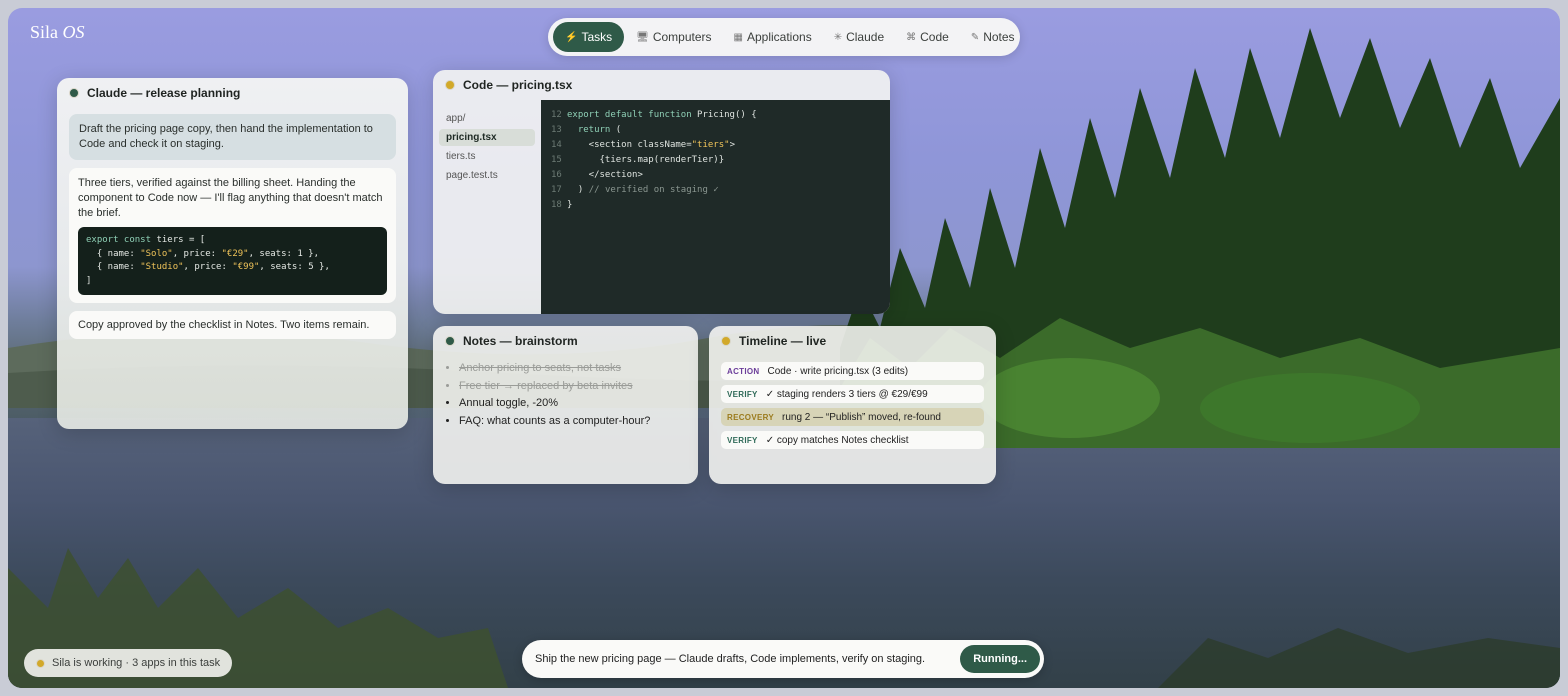 Image resolution: width=1568 pixels, height=696 pixels. Describe the element at coordinates (520, 341) in the screenshot. I see `window-title: Notes — brainstorm` at that location.